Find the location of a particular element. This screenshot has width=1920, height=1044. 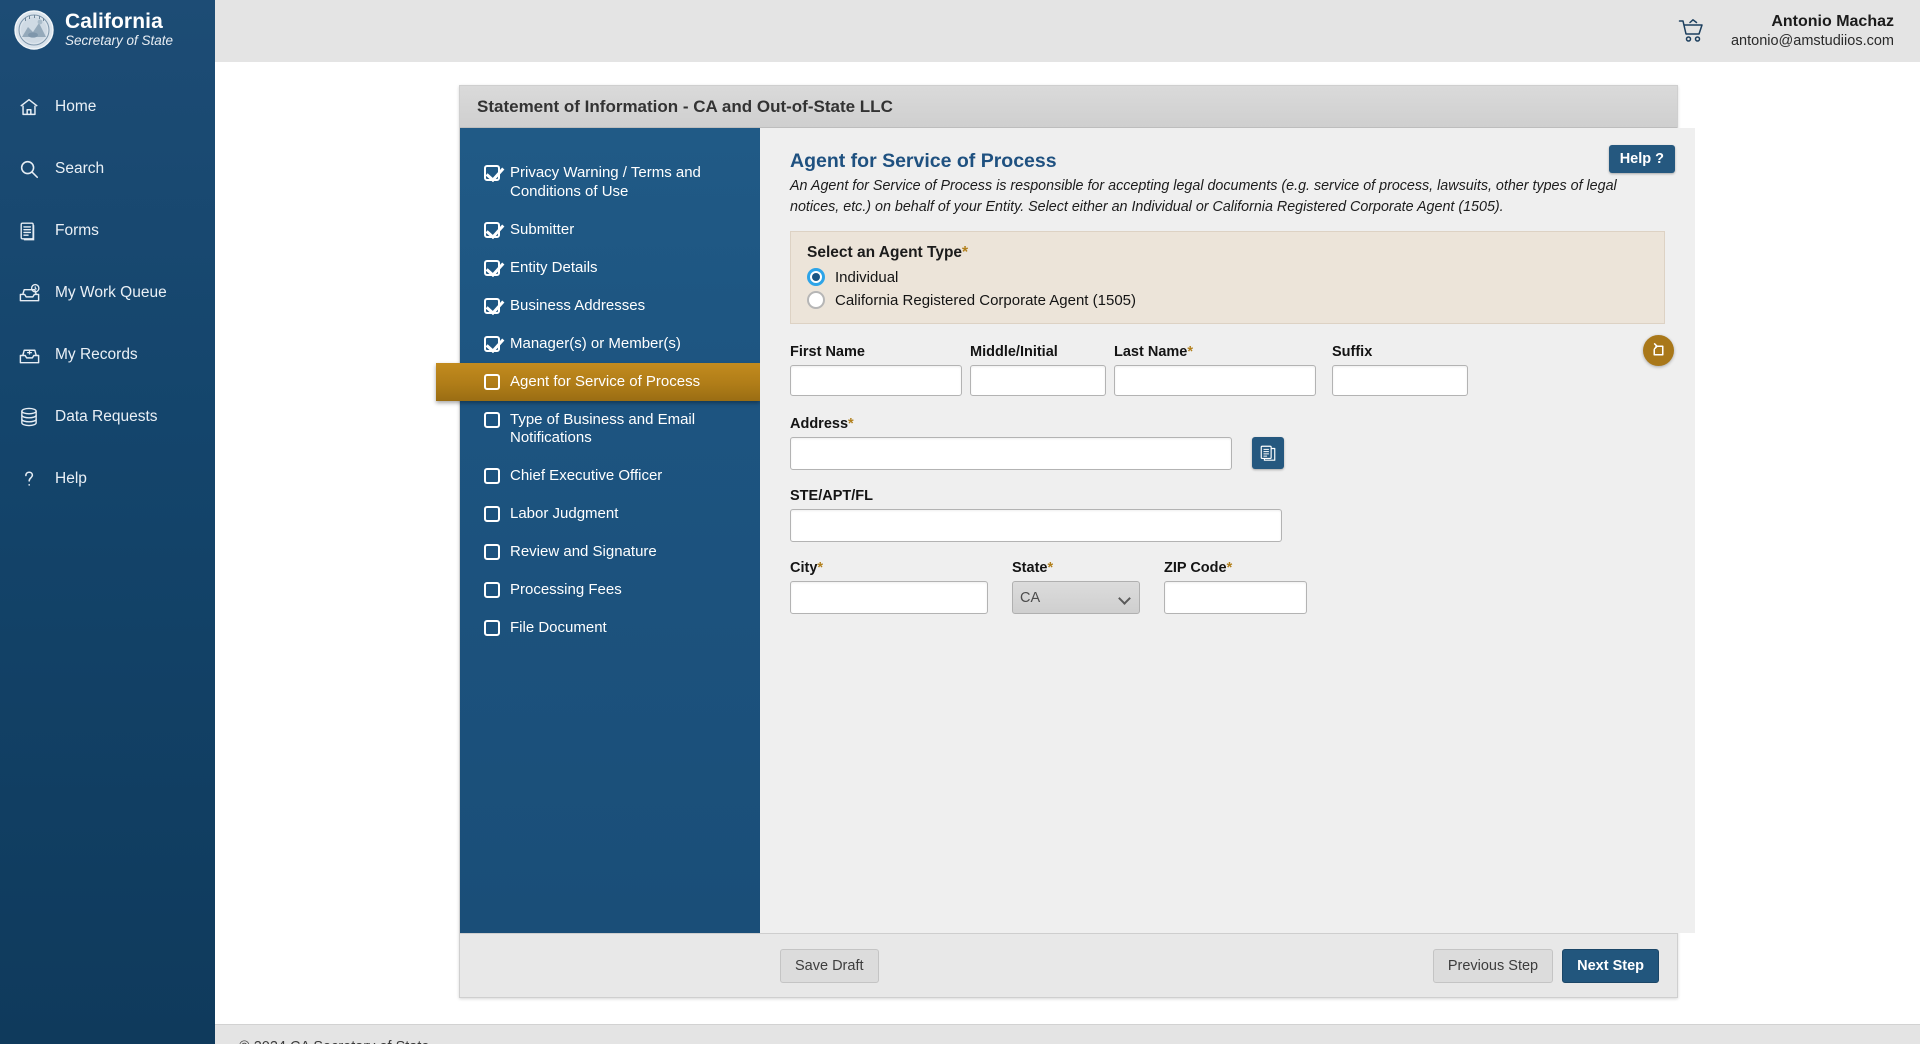

sidebar-item-data-requests: Data Requests is located at coordinates (107, 417).